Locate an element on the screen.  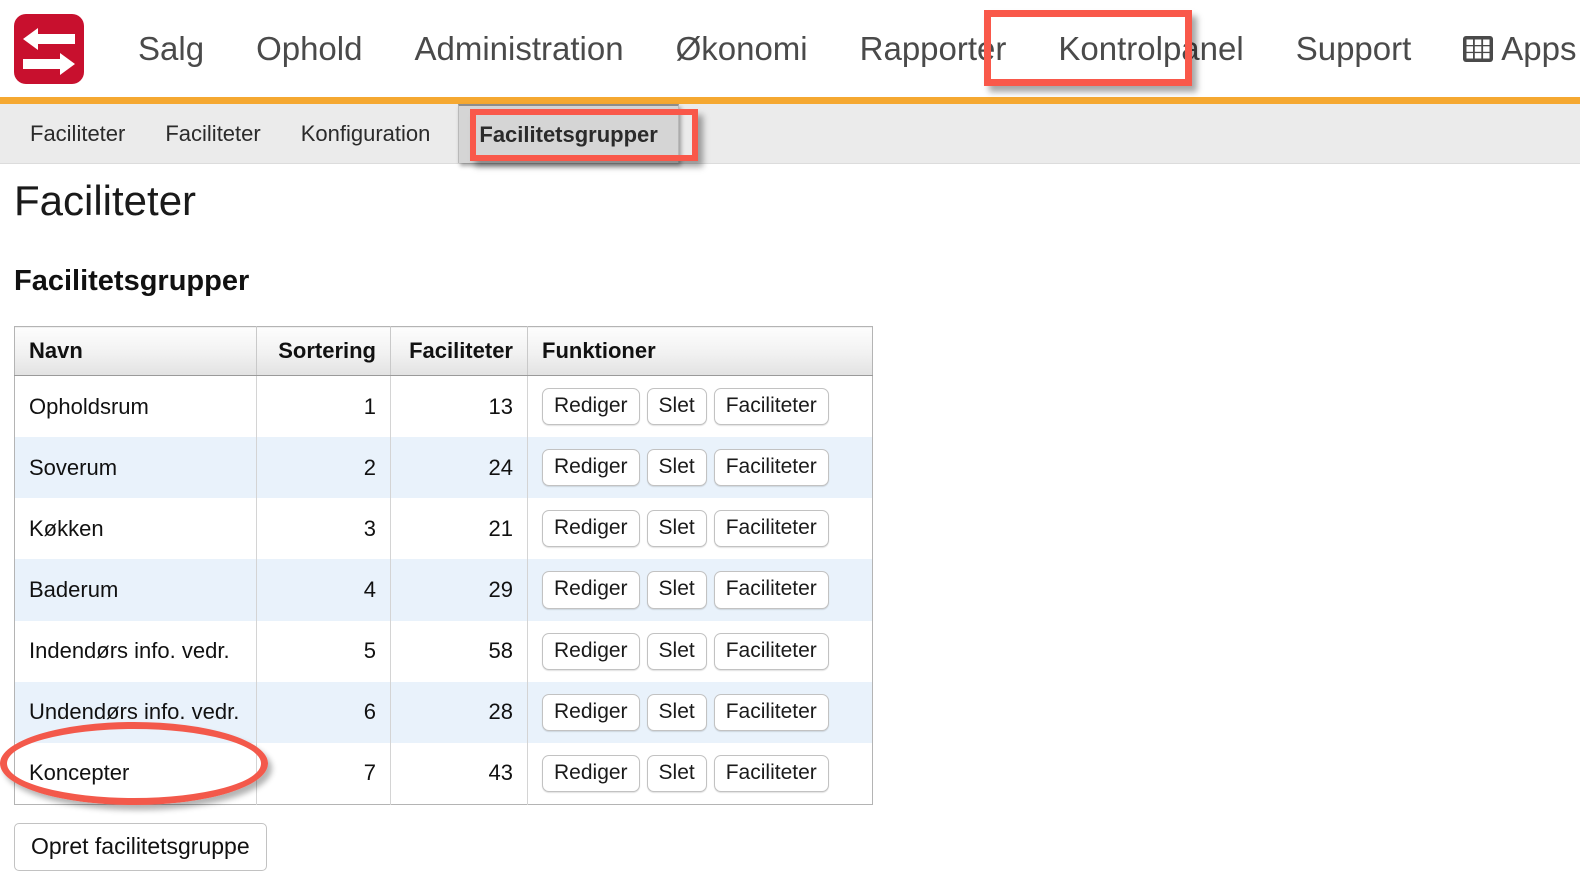
create-group-wrapper: Opret facilitetsgruppe is located at coordinates (797, 846).